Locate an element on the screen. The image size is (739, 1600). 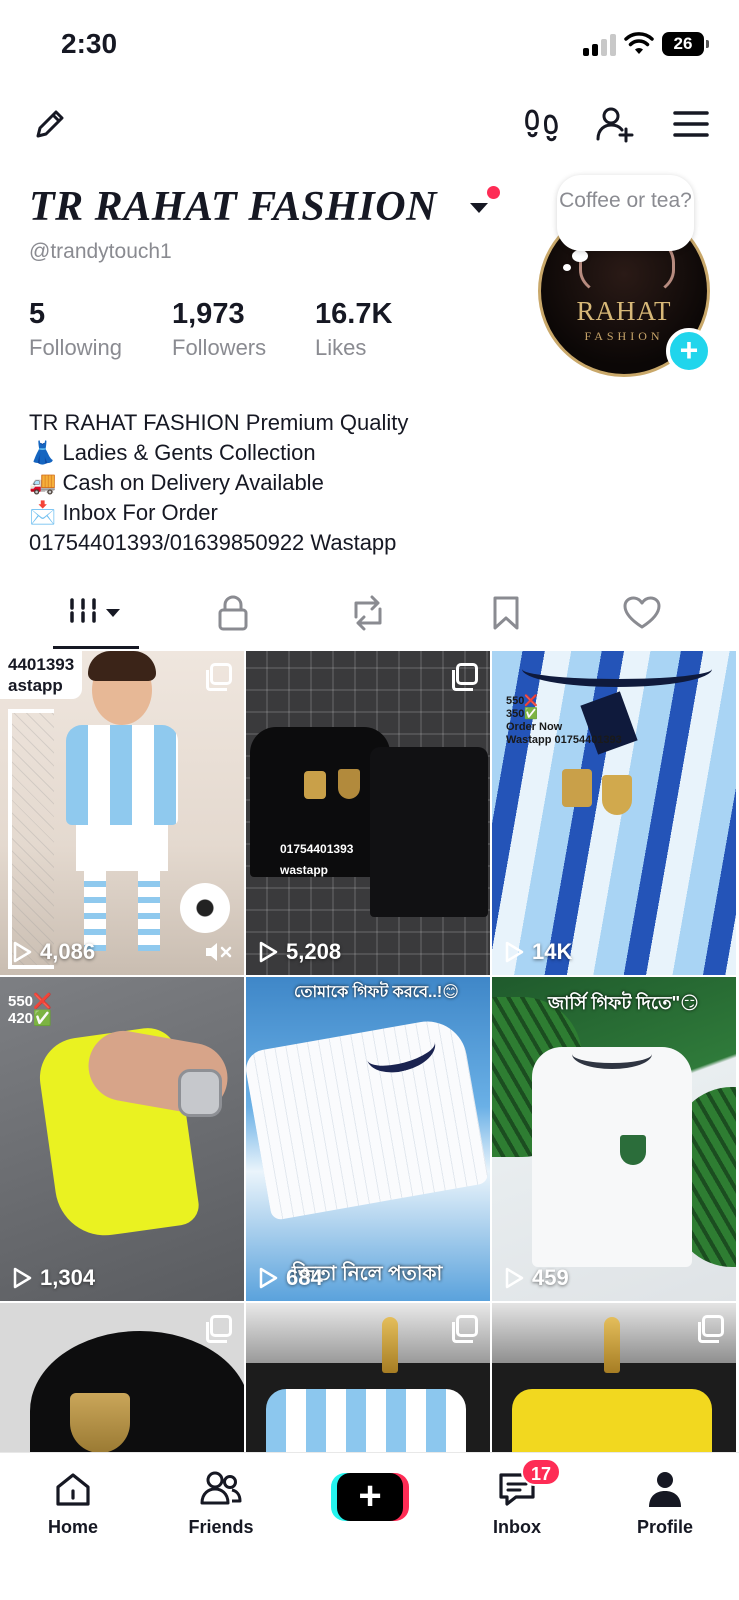
lock-icon is located at coordinates (233, 613).